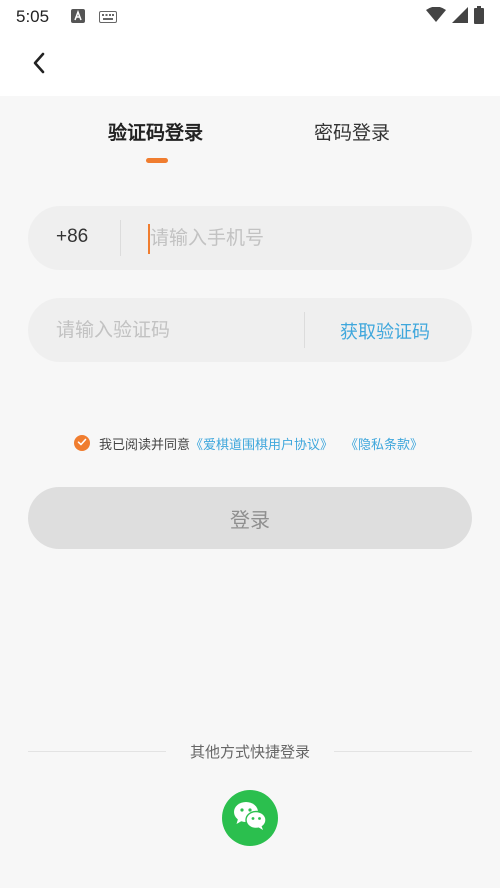 Image resolution: width=500 pixels, height=888 pixels. What do you see at coordinates (78, 17) in the screenshot?
I see `font-a-icon` at bounding box center [78, 17].